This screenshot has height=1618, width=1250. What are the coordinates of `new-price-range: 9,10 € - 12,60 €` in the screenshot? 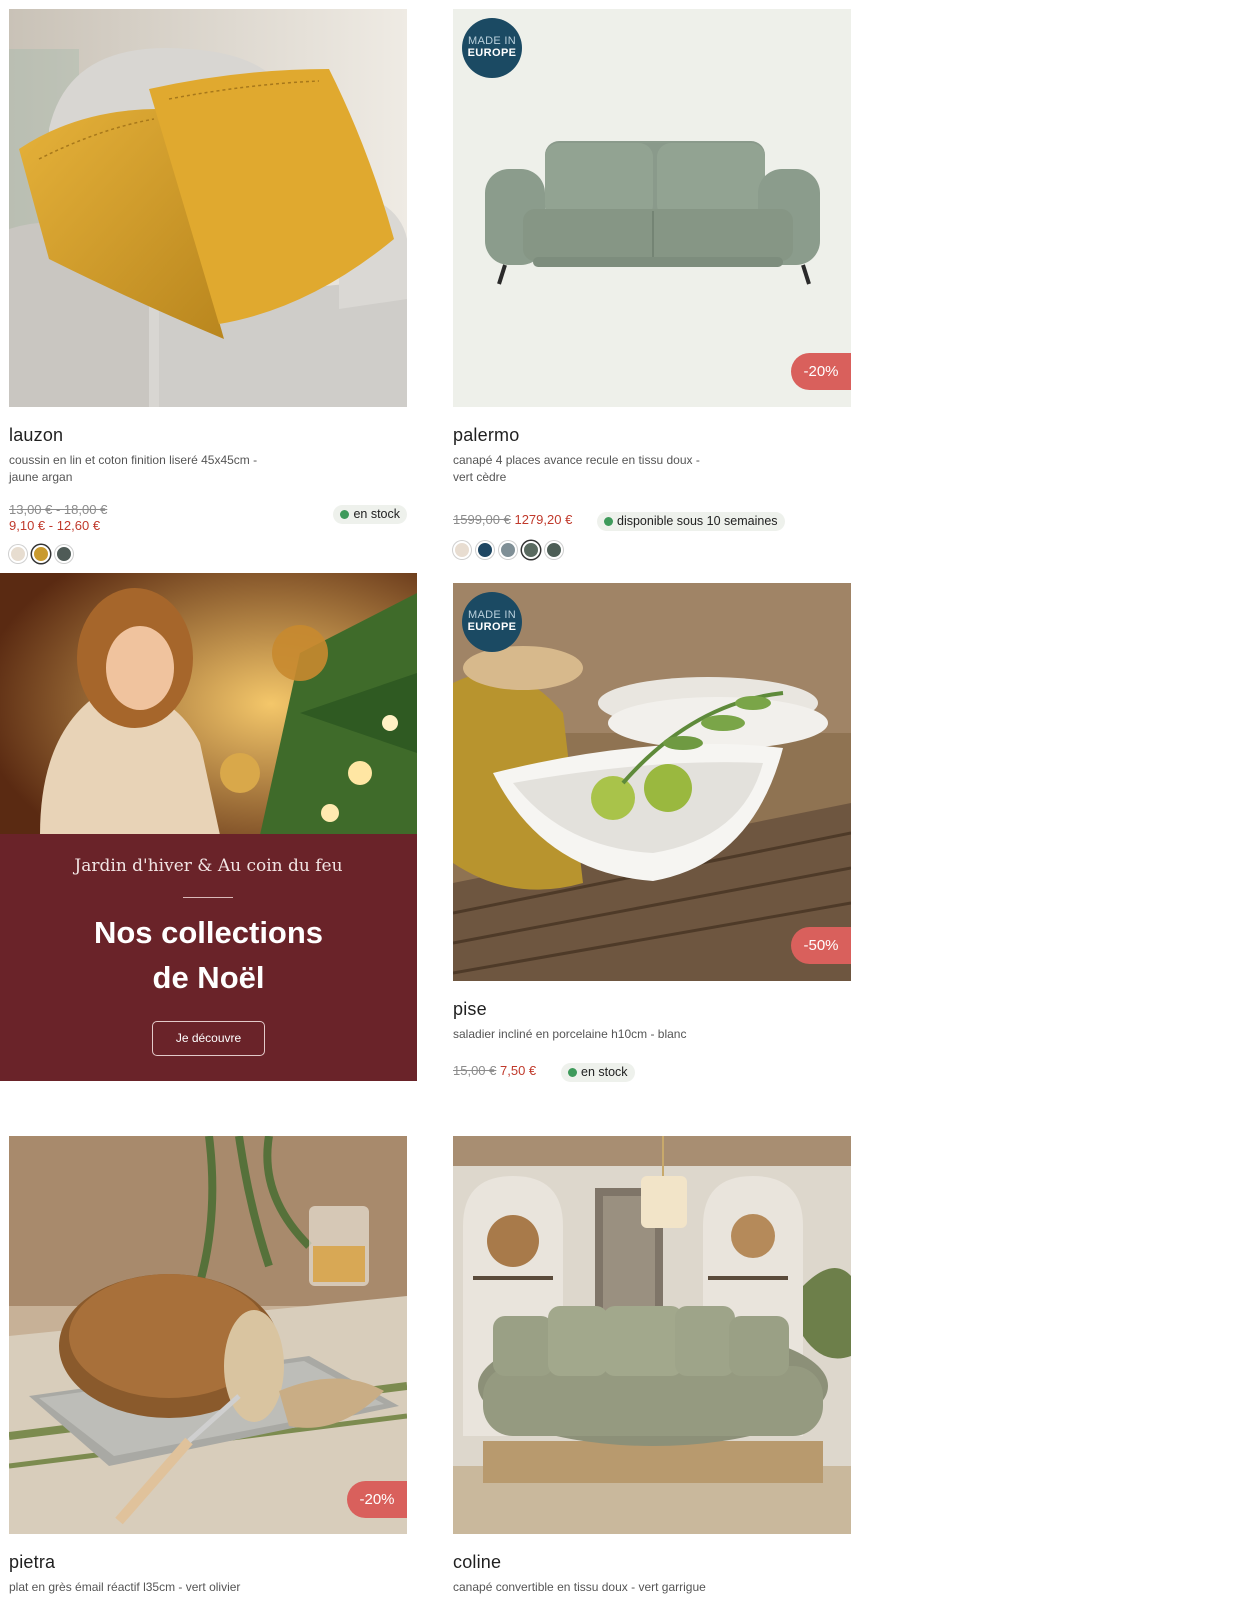 It's located at (55, 525).